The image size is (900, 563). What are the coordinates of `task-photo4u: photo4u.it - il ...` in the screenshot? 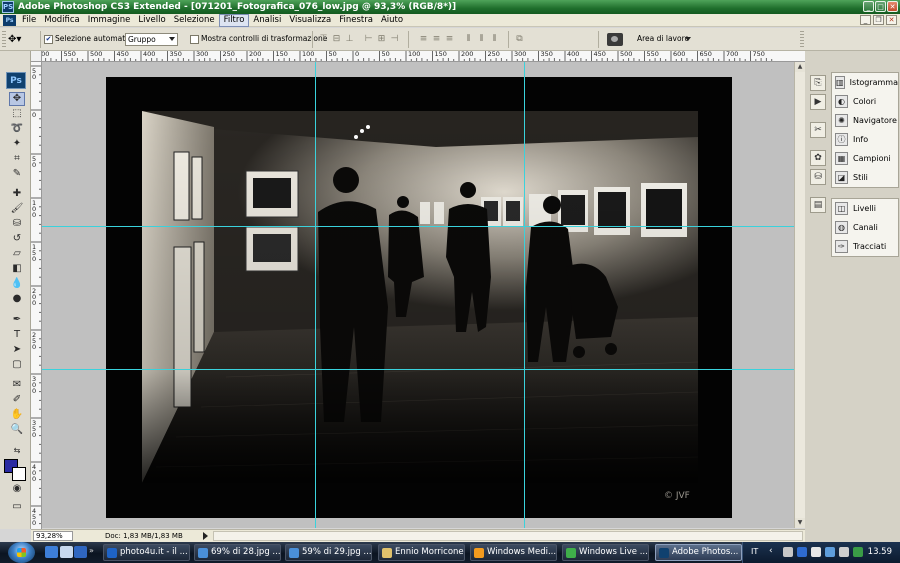 It's located at (146, 552).